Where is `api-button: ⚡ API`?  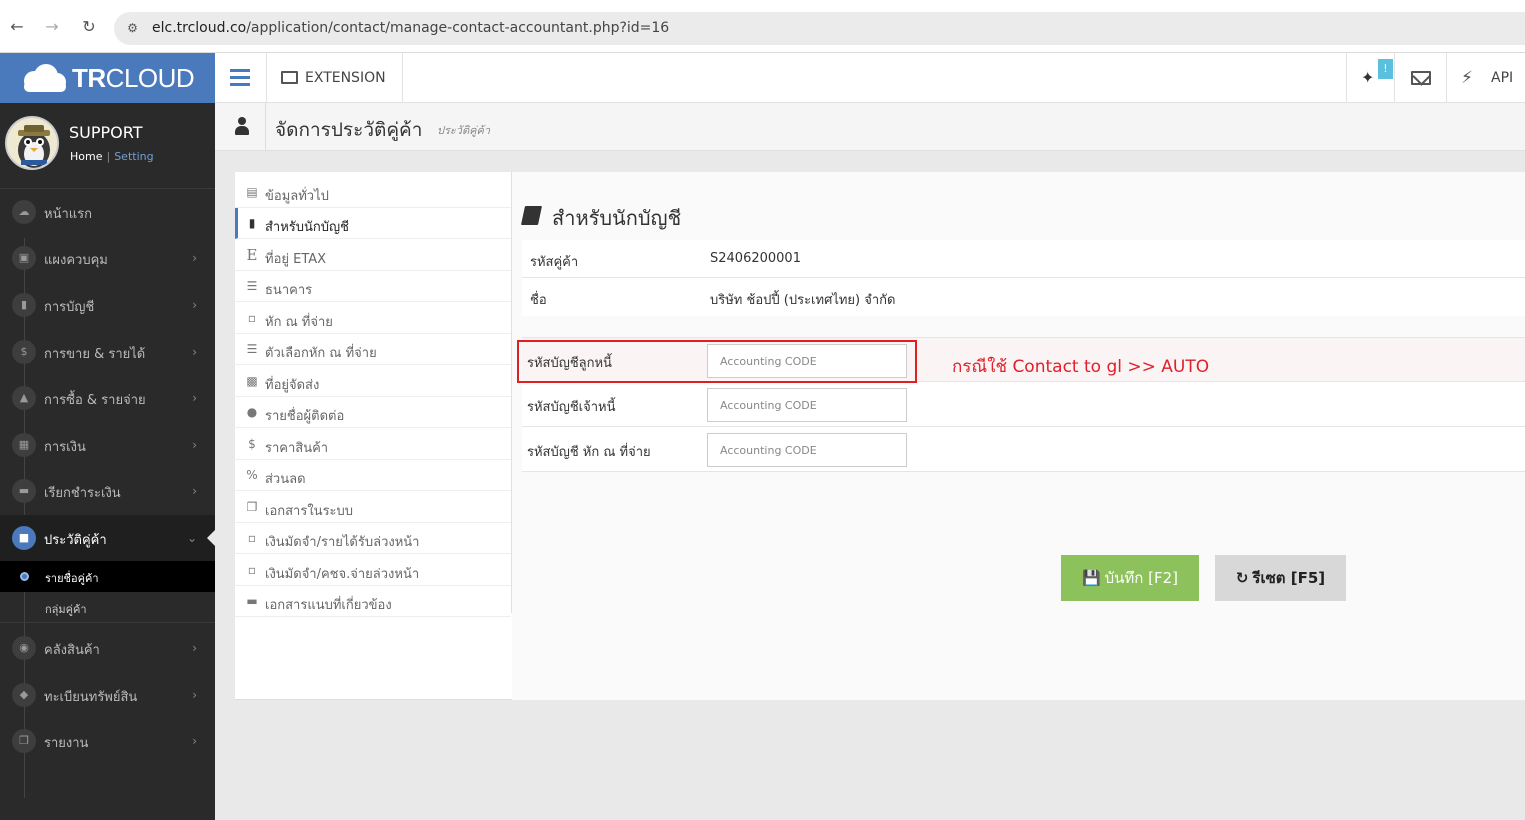 api-button: ⚡ API is located at coordinates (1485, 78).